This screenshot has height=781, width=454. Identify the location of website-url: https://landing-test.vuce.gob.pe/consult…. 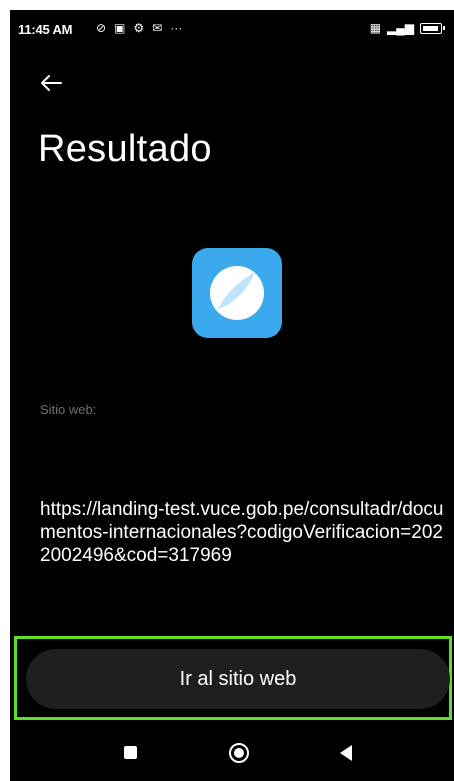
(245, 532).